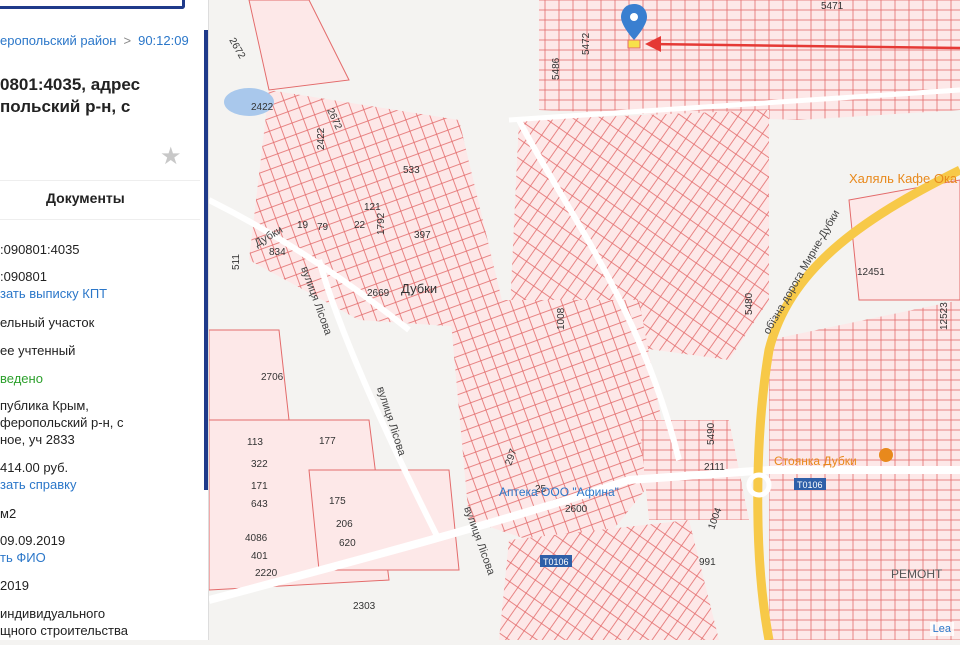  What do you see at coordinates (576, 509) in the screenshot?
I see `parcel-number: 2600` at bounding box center [576, 509].